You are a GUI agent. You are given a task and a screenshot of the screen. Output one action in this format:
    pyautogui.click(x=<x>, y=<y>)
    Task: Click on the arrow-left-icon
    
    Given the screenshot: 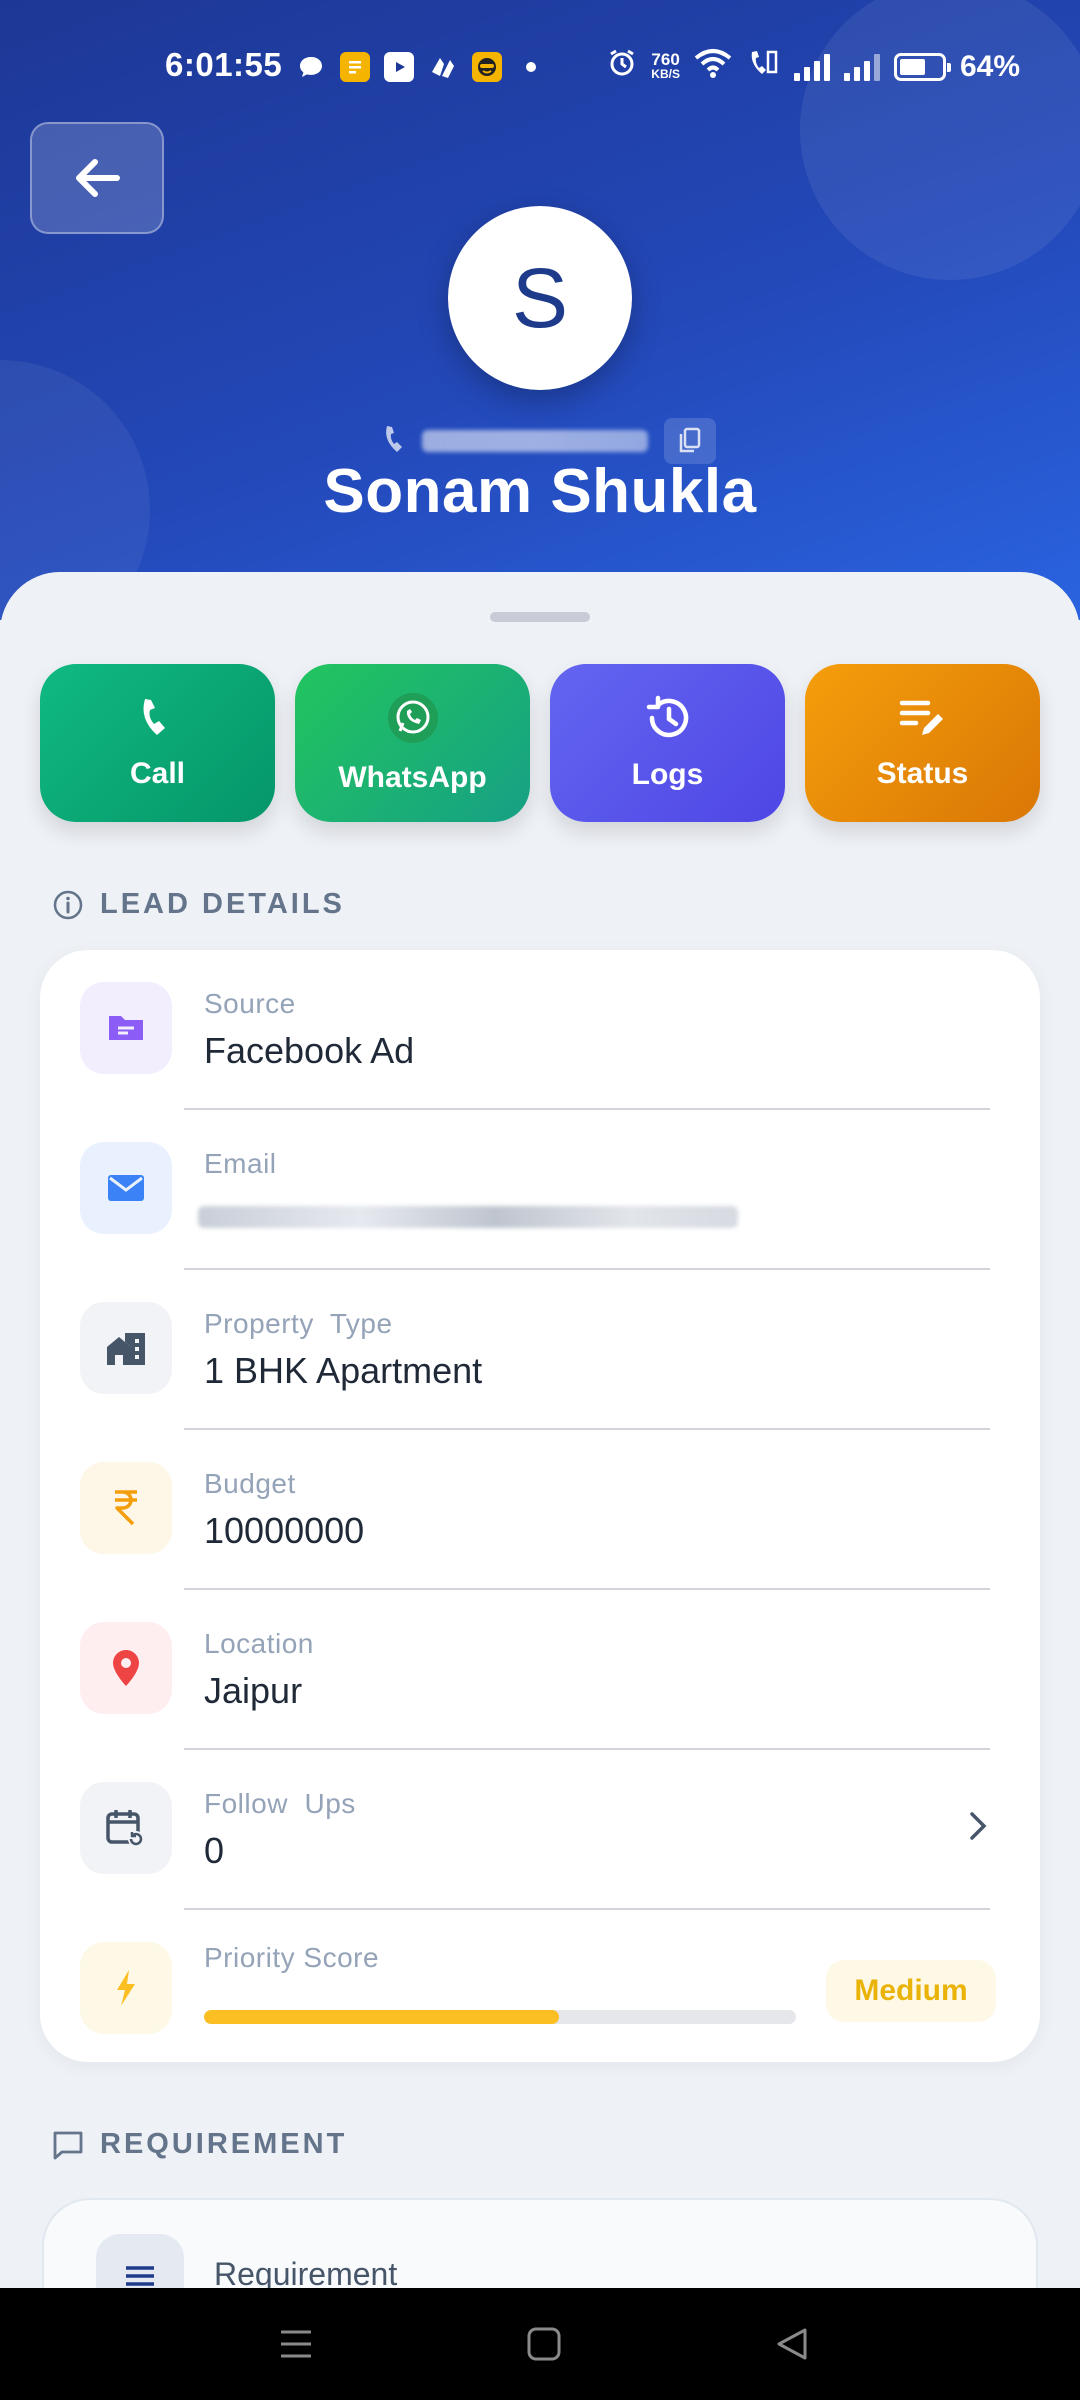 What is the action you would take?
    pyautogui.click(x=98, y=178)
    